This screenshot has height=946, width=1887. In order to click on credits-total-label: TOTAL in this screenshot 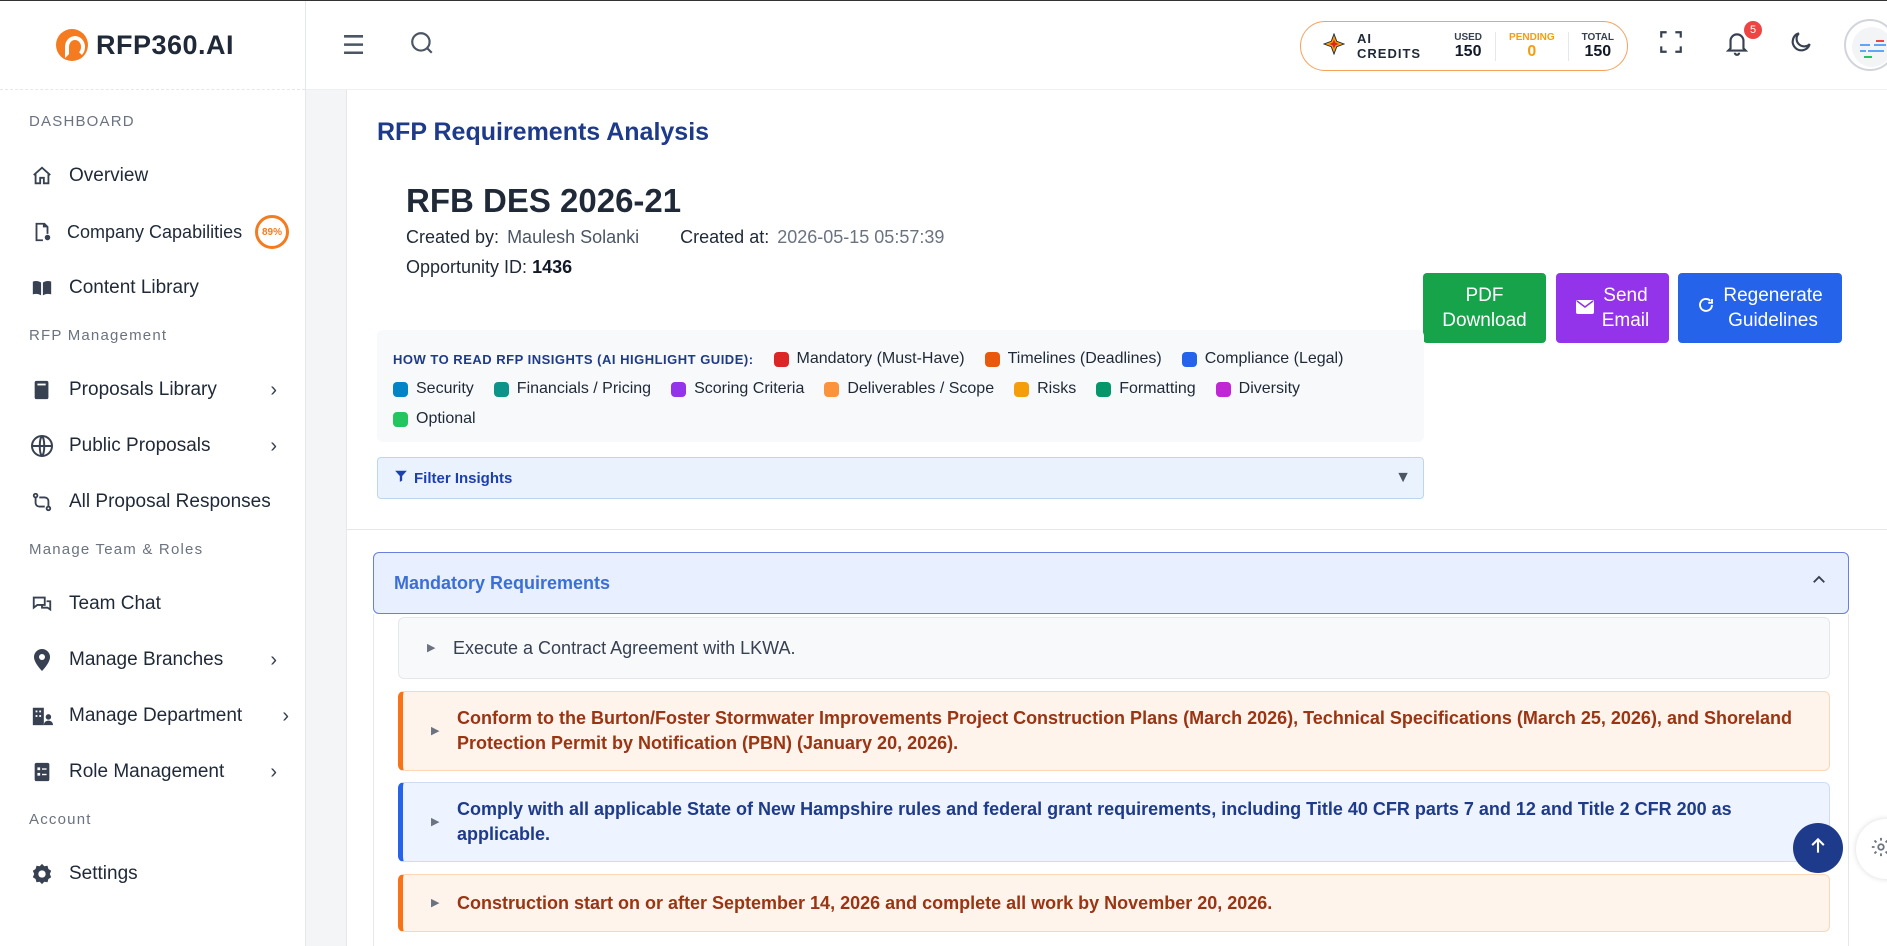, I will do `click(1597, 37)`.